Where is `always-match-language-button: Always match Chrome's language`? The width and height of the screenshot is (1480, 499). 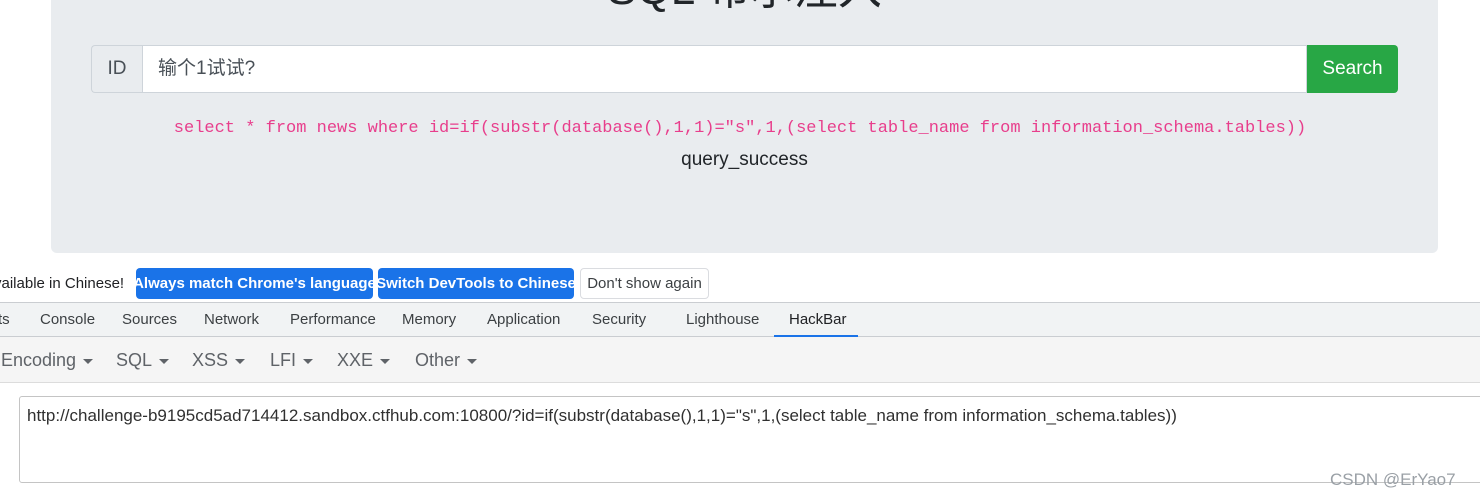 always-match-language-button: Always match Chrome's language is located at coordinates (254, 283).